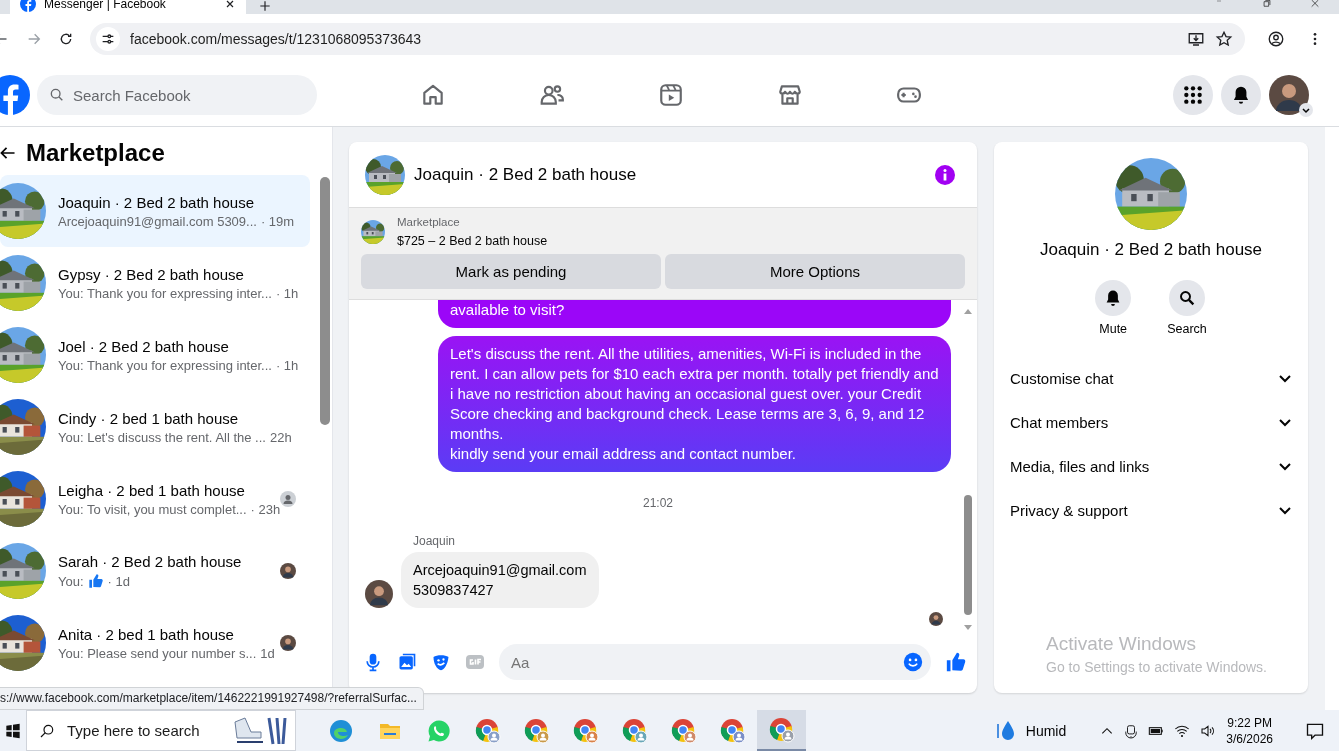 This screenshot has height=751, width=1339. Describe the element at coordinates (340, 730) in the screenshot. I see `edge-icon` at that location.